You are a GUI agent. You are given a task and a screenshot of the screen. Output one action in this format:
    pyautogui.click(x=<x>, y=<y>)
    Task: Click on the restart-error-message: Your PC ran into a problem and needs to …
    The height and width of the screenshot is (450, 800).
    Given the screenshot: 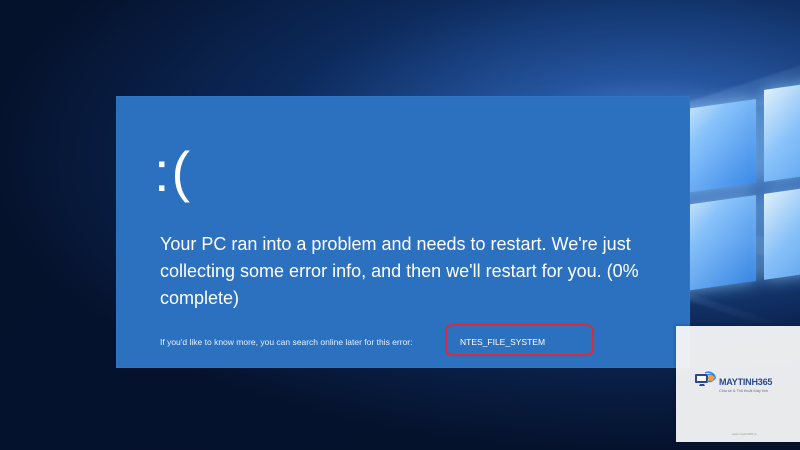 What is the action you would take?
    pyautogui.click(x=399, y=271)
    